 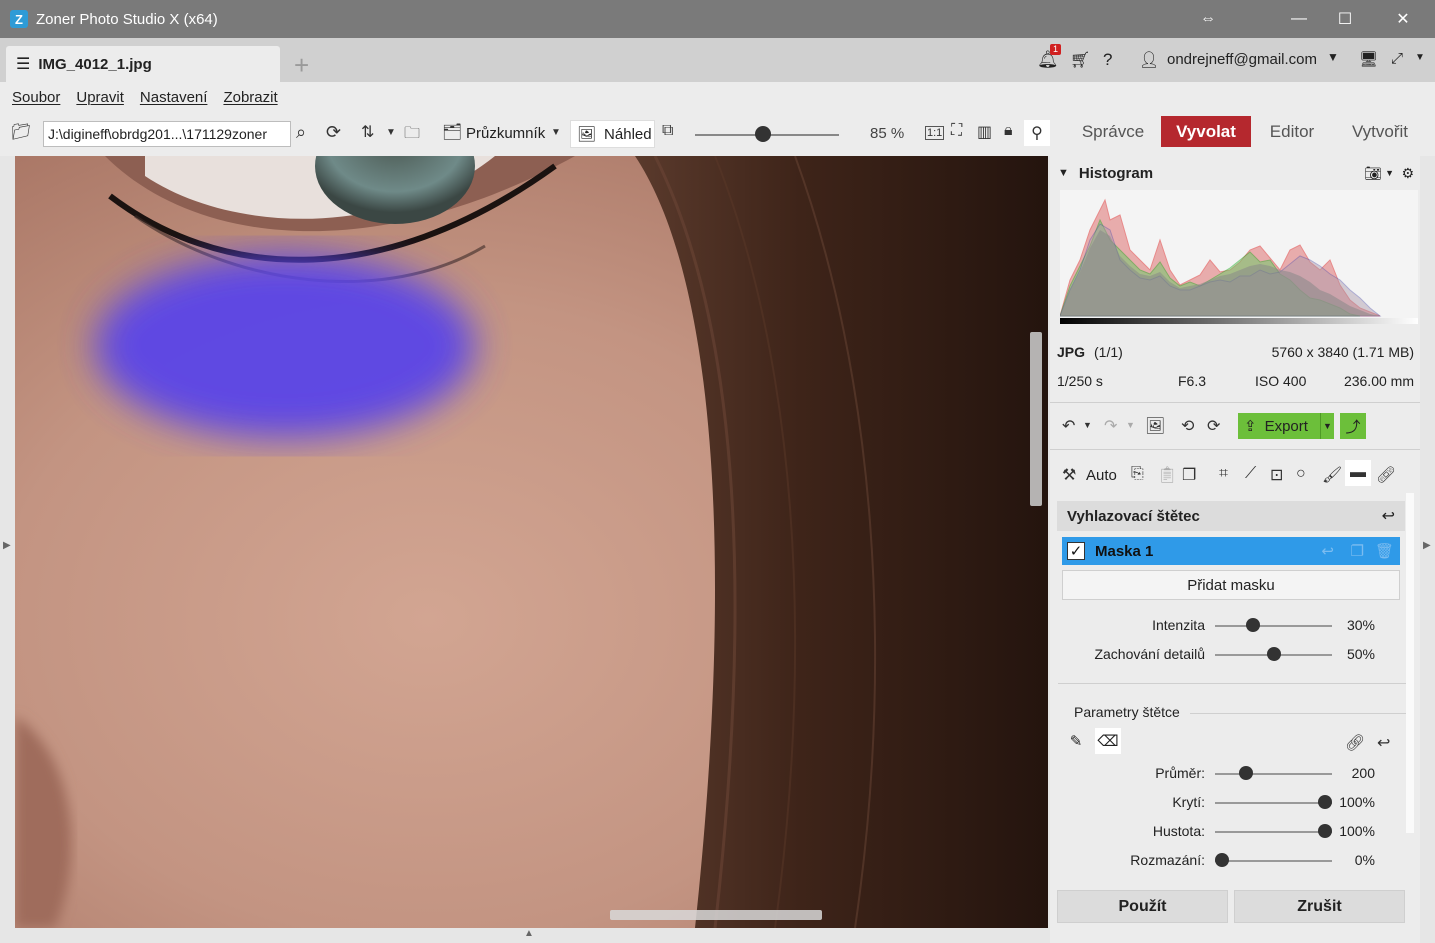 I want to click on settings-gear-icon: ⚙, so click(x=1407, y=173).